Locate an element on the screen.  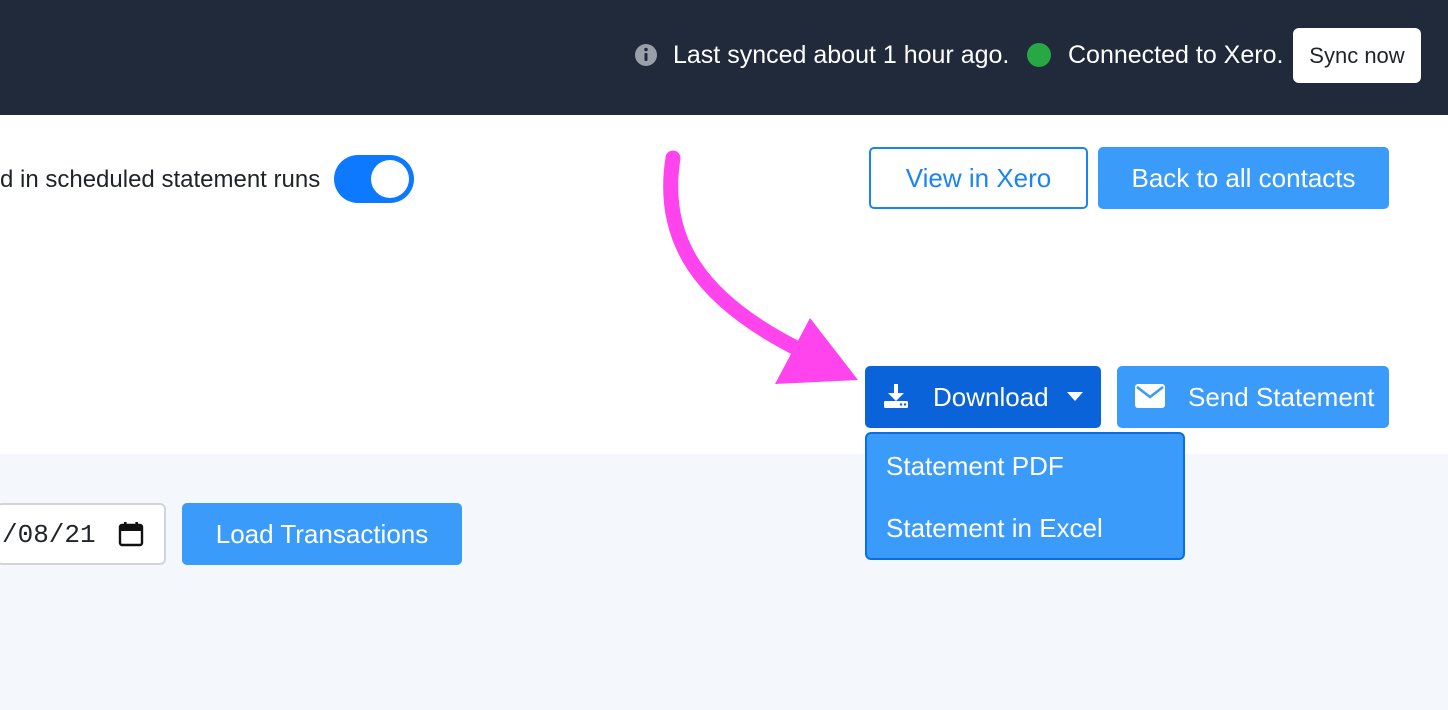
download-menu: Statement PDF Statement in Excel is located at coordinates (1025, 496).